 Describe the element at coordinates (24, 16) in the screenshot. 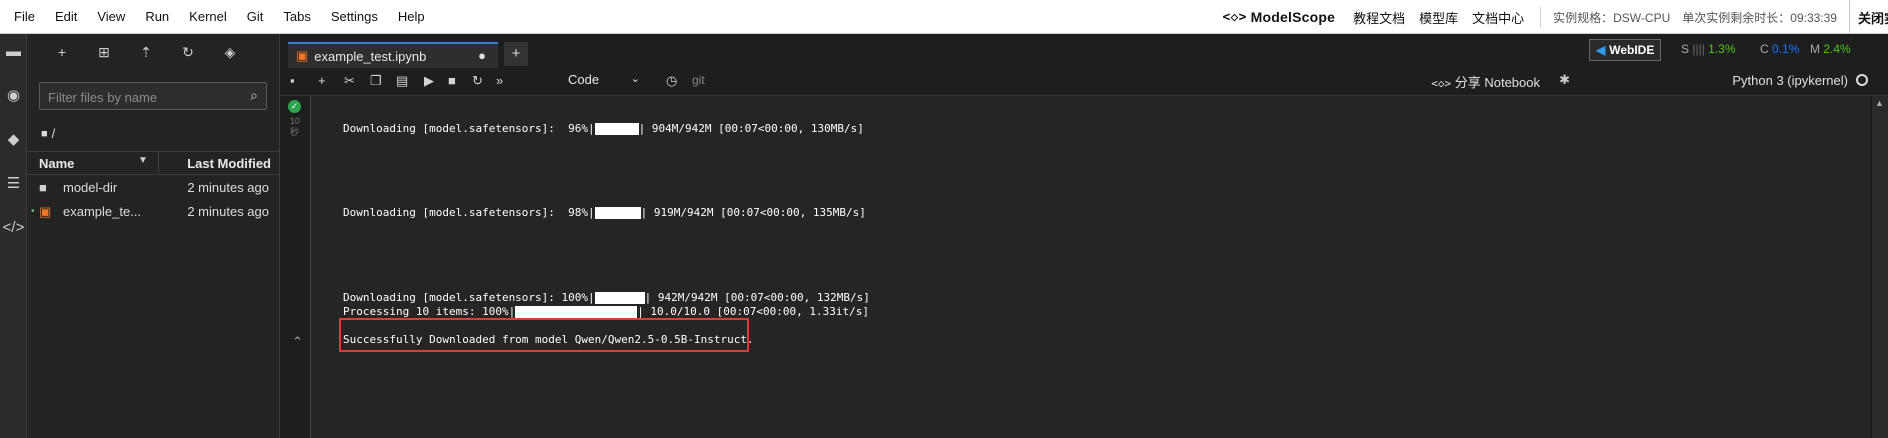

I see `menu-file: File` at that location.